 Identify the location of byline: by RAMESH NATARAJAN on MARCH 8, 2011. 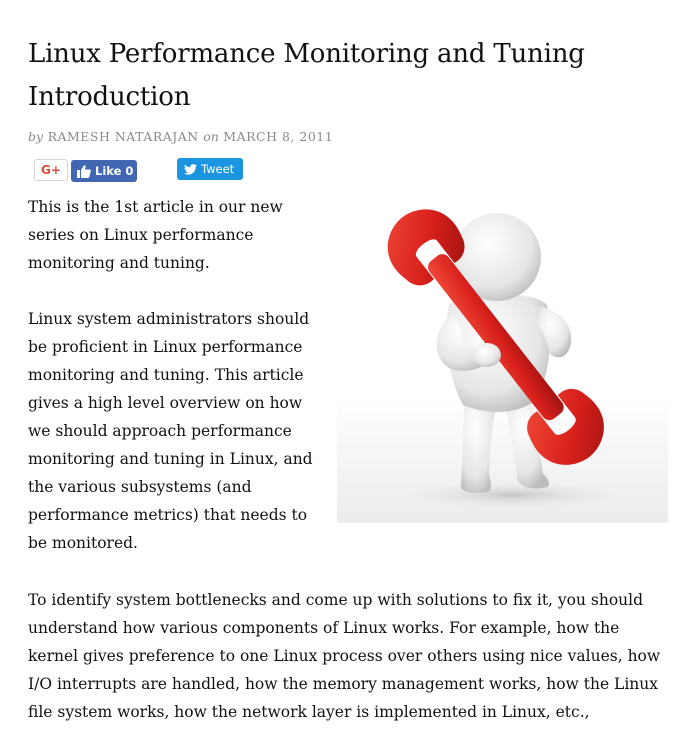
(348, 136).